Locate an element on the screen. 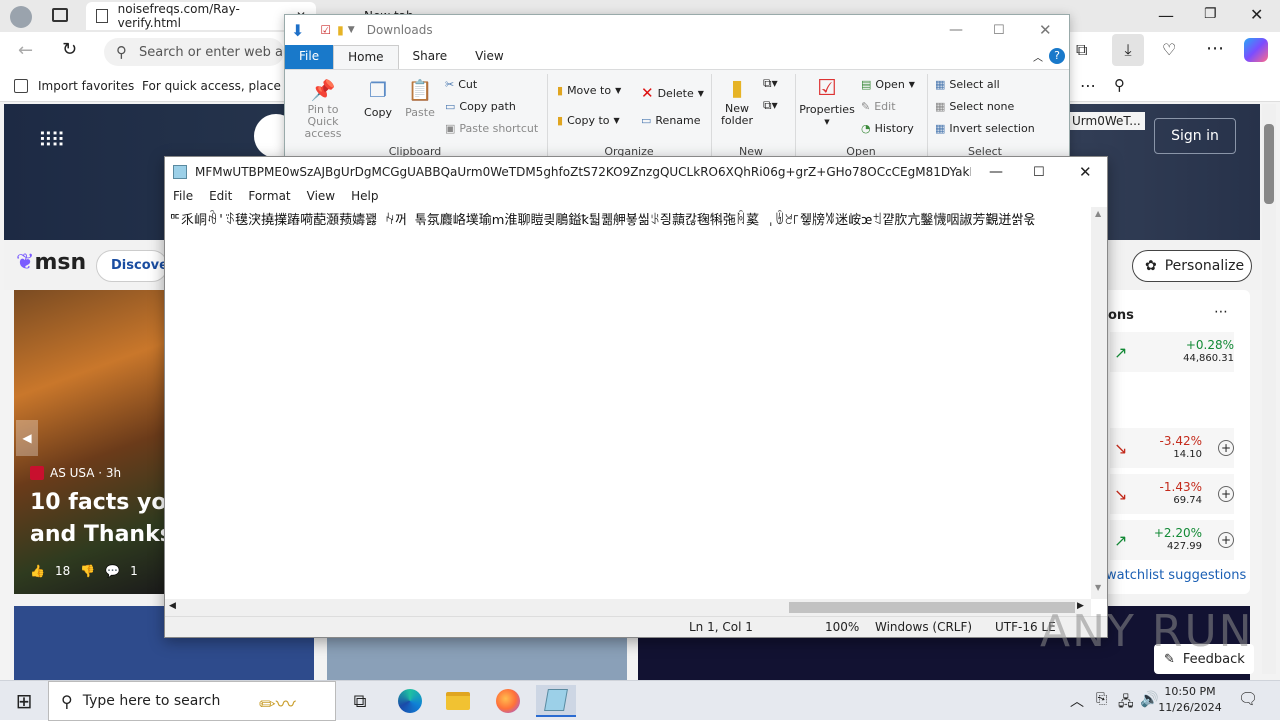 This screenshot has height=721, width=1280. restore-icon: ❐ is located at coordinates (1210, 14).